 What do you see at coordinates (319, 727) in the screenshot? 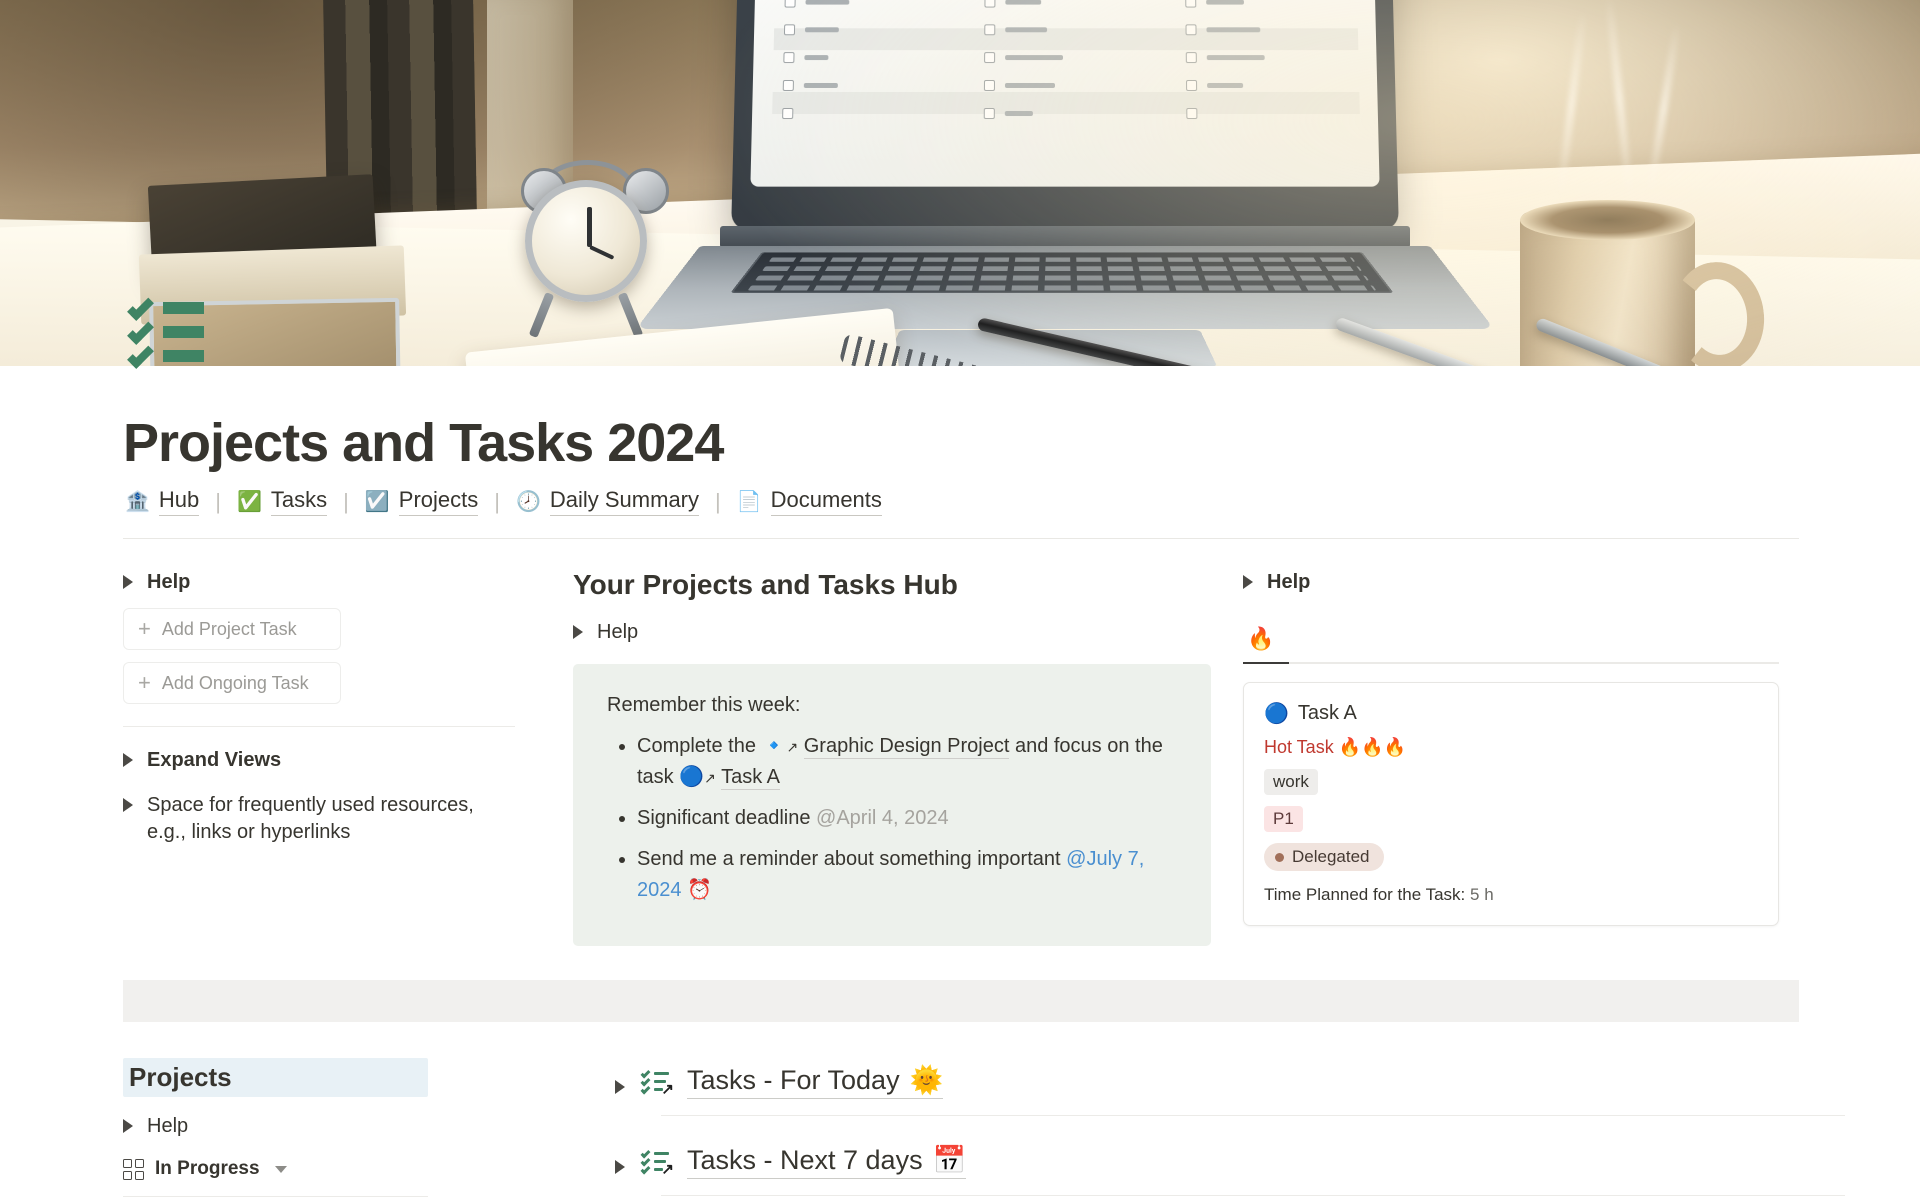
I see `sidebar-divider` at bounding box center [319, 727].